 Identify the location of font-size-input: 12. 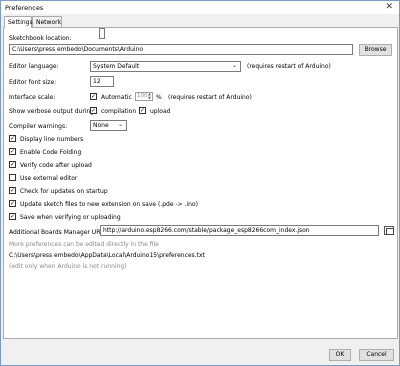
(102, 81).